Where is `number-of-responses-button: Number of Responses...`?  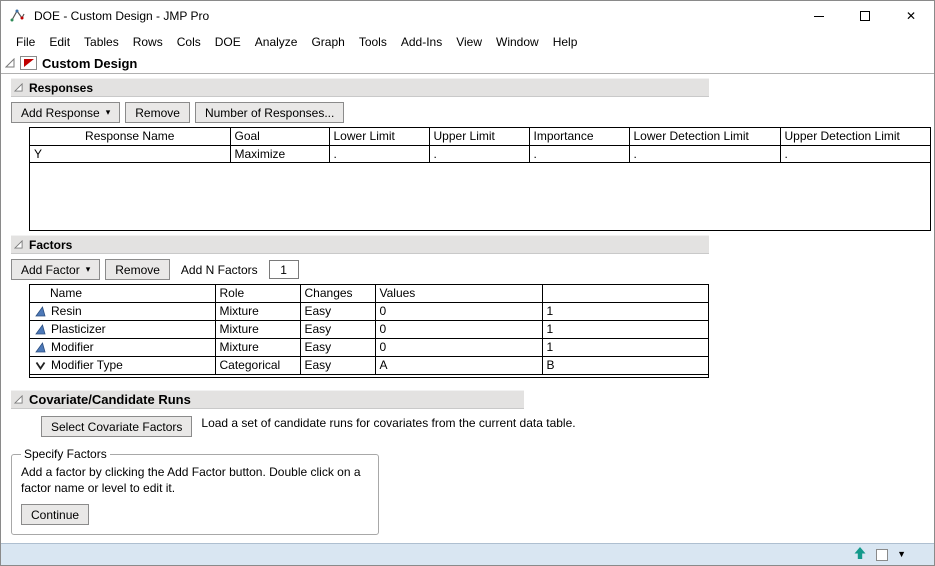 number-of-responses-button: Number of Responses... is located at coordinates (269, 112).